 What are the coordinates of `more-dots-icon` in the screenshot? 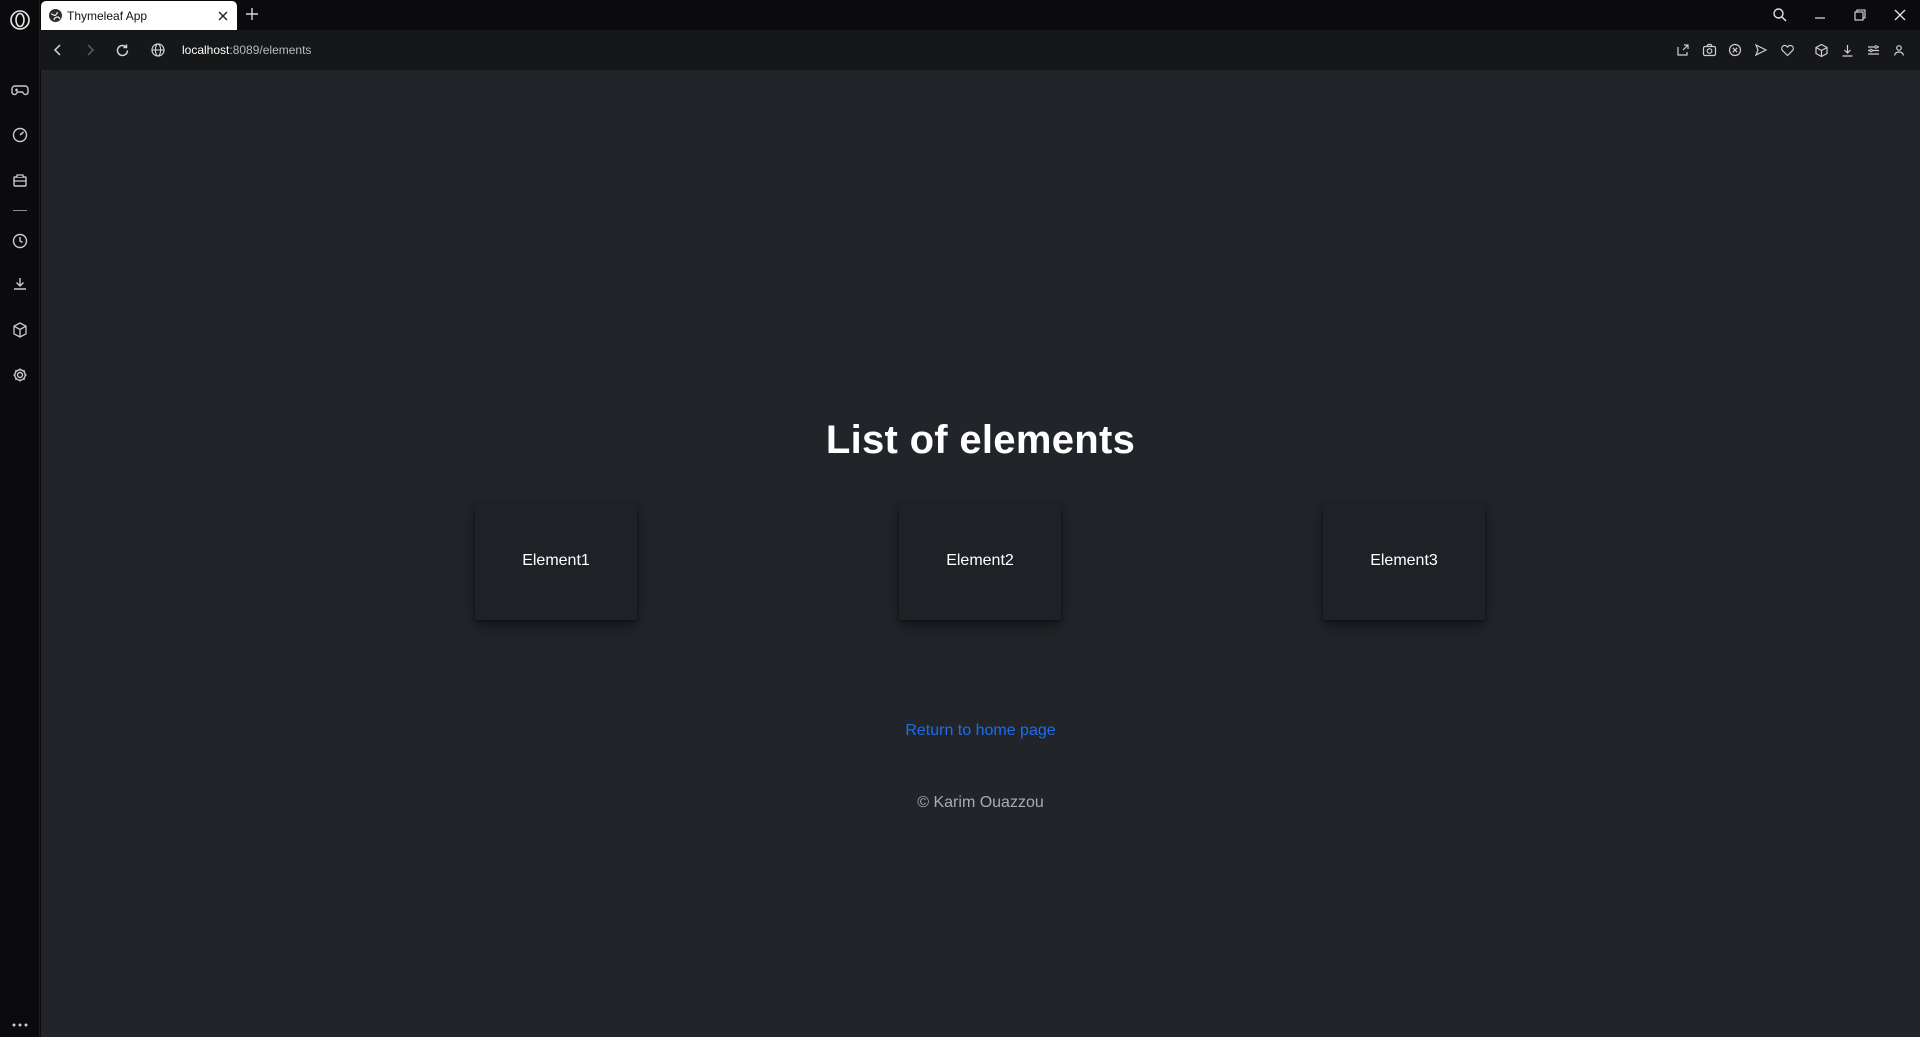 It's located at (20, 1025).